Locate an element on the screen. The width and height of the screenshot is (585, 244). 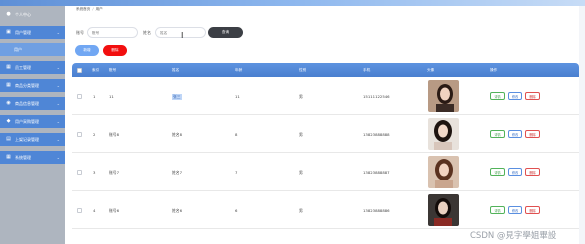
cell-phone: 15111122546 is located at coordinates (376, 96).